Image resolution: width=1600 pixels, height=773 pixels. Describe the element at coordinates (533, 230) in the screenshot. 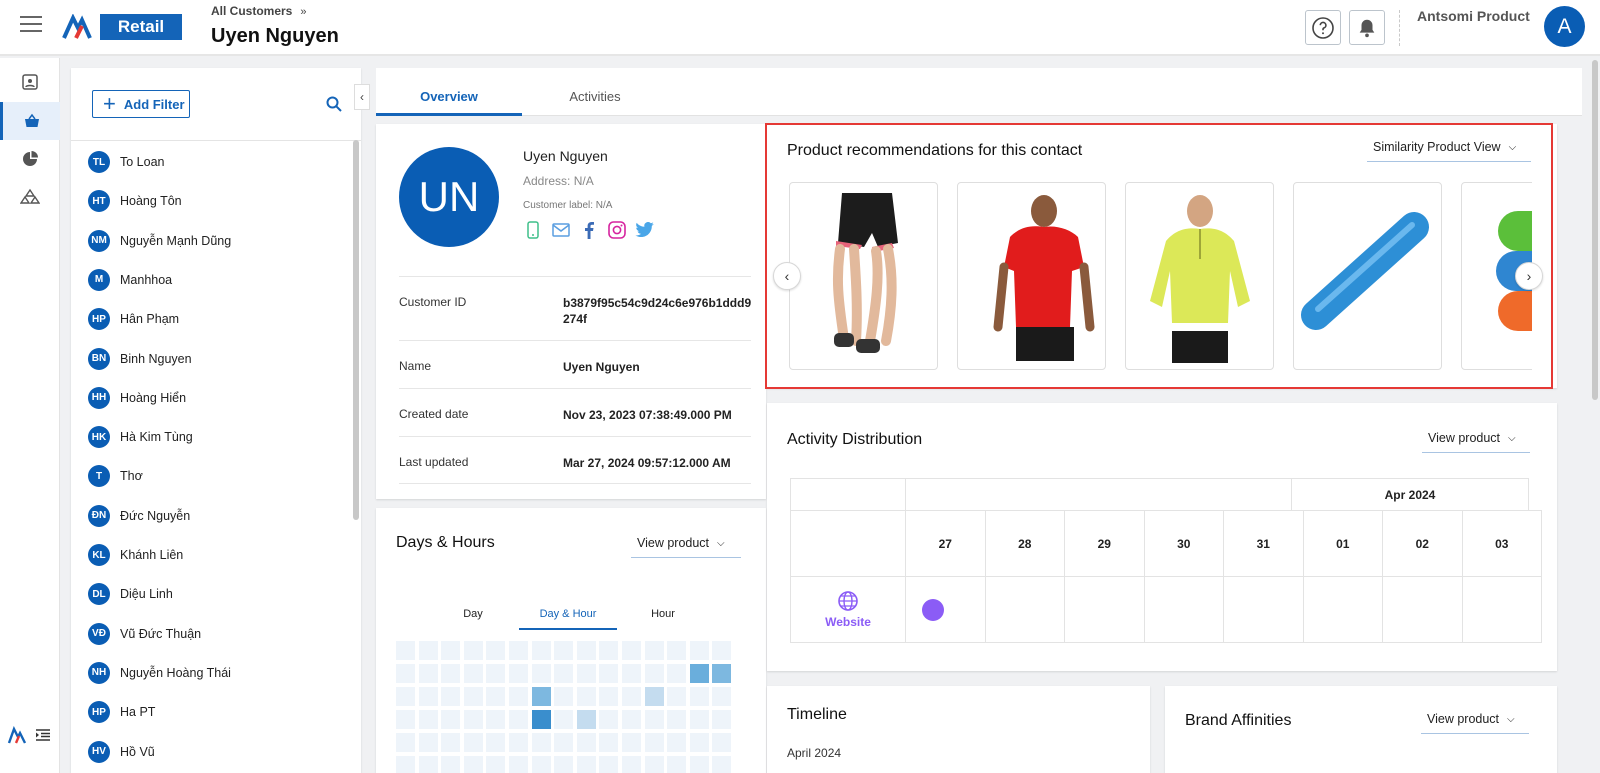

I see `phone-icon` at that location.